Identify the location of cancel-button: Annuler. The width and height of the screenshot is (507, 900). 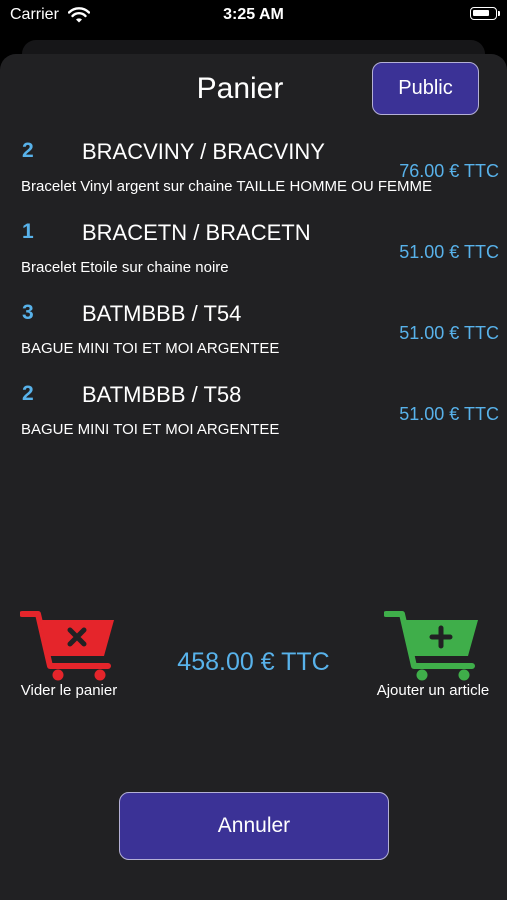
(254, 826).